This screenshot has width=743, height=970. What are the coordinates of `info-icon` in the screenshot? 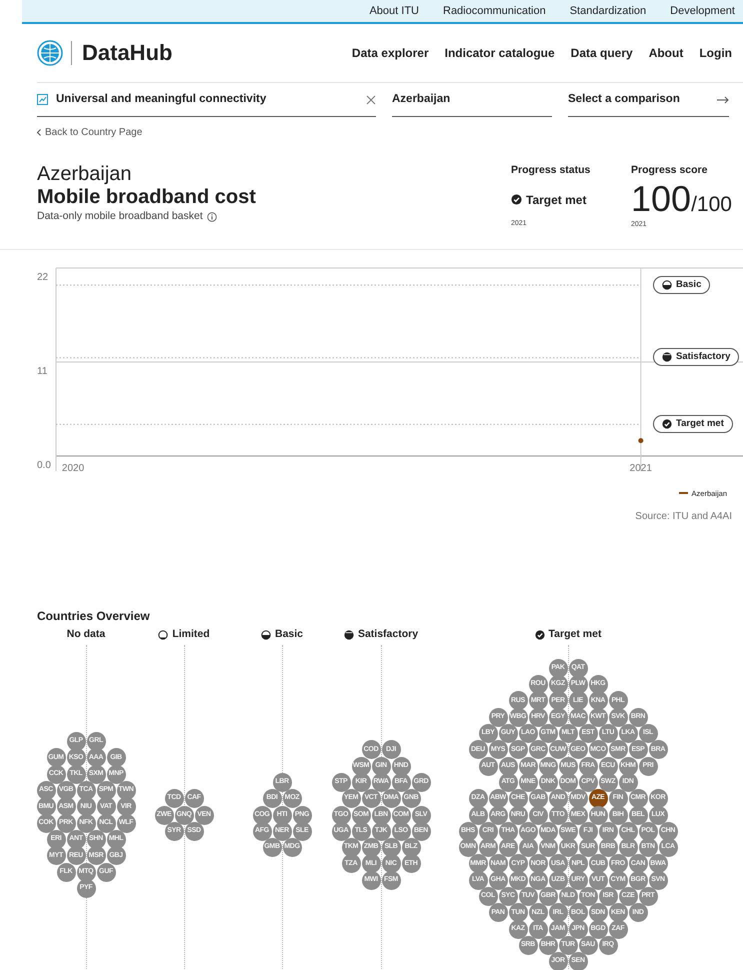 It's located at (211, 217).